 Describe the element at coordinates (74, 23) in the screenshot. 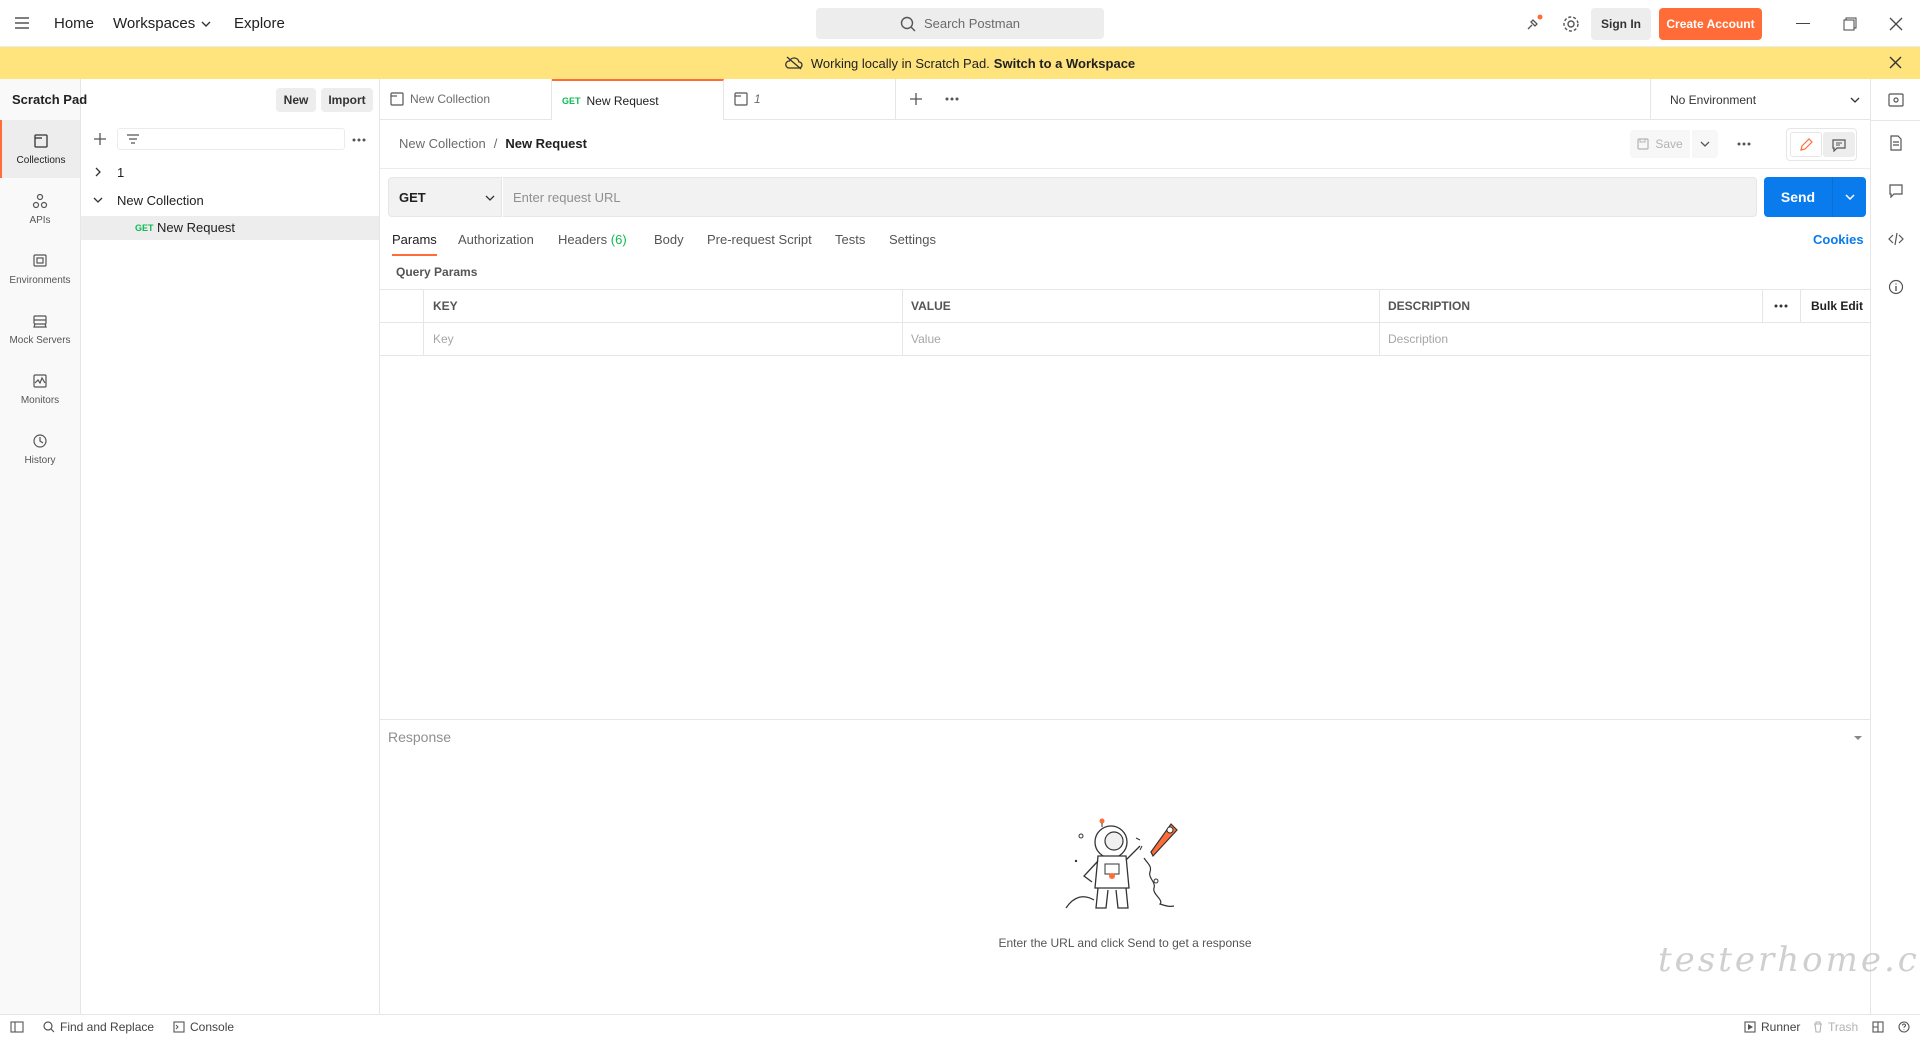

I see `nav-home: Home` at that location.